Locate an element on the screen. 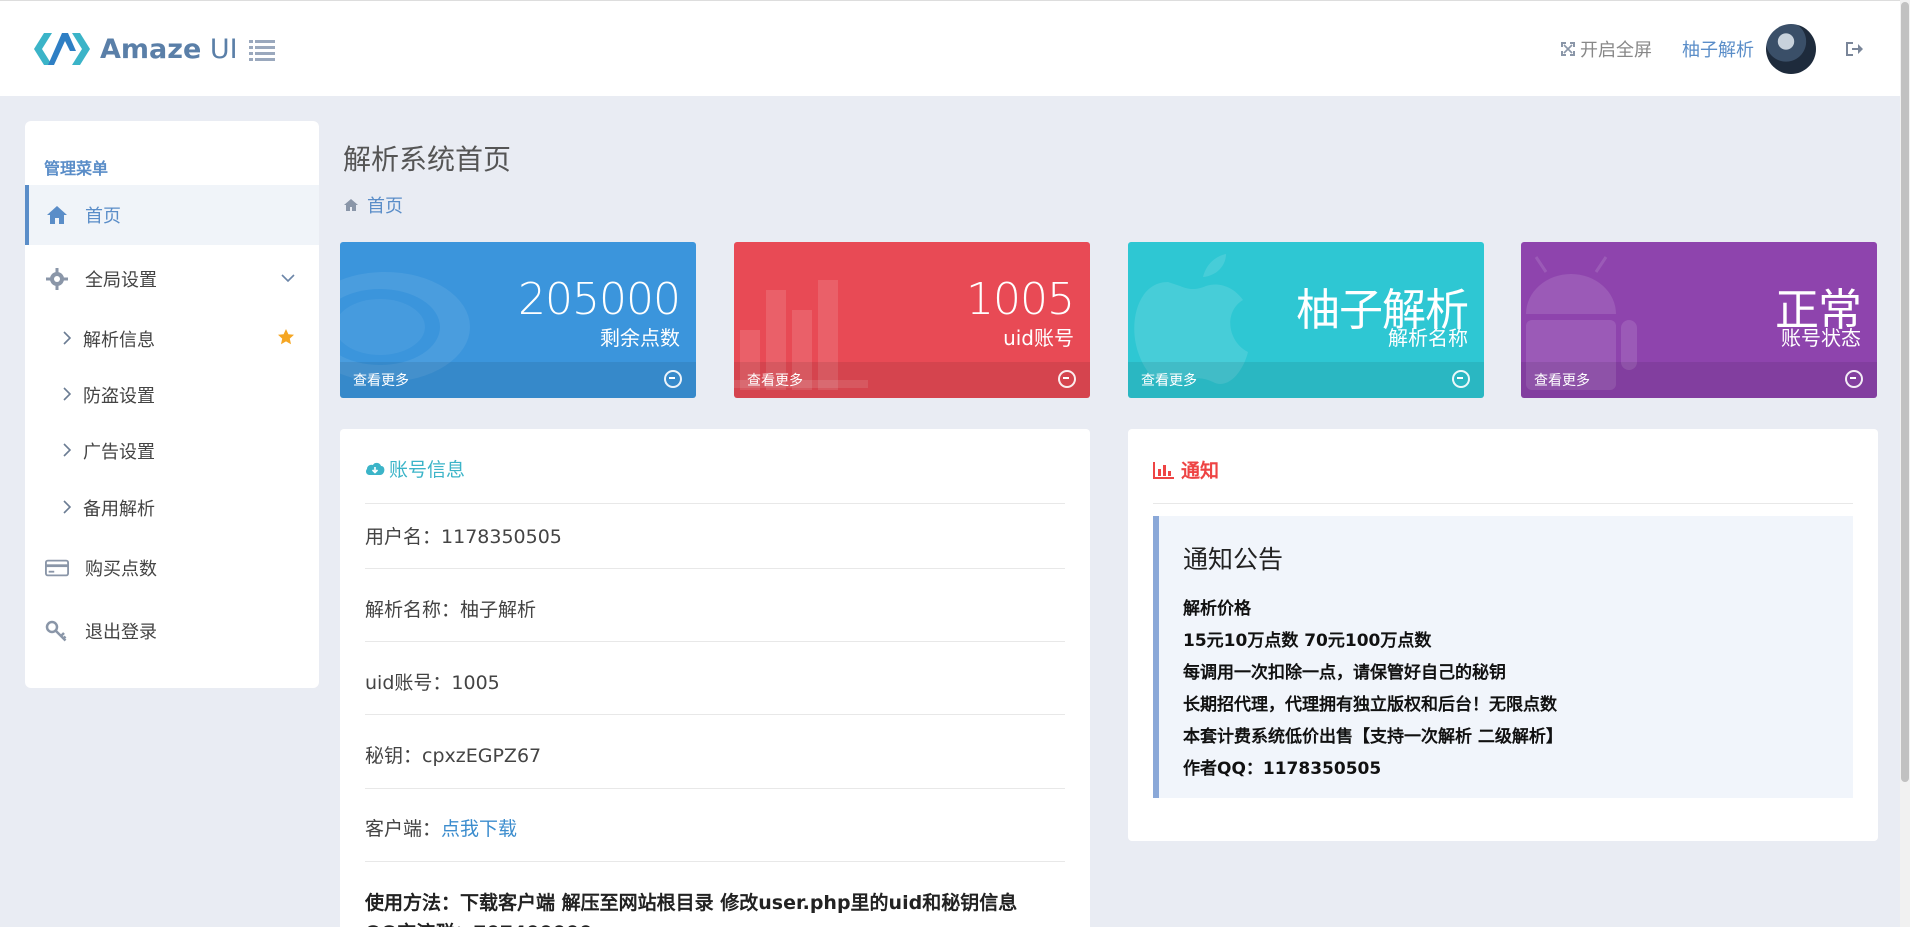 The height and width of the screenshot is (927, 1910). download-client-link: 点我下载 is located at coordinates (479, 829).